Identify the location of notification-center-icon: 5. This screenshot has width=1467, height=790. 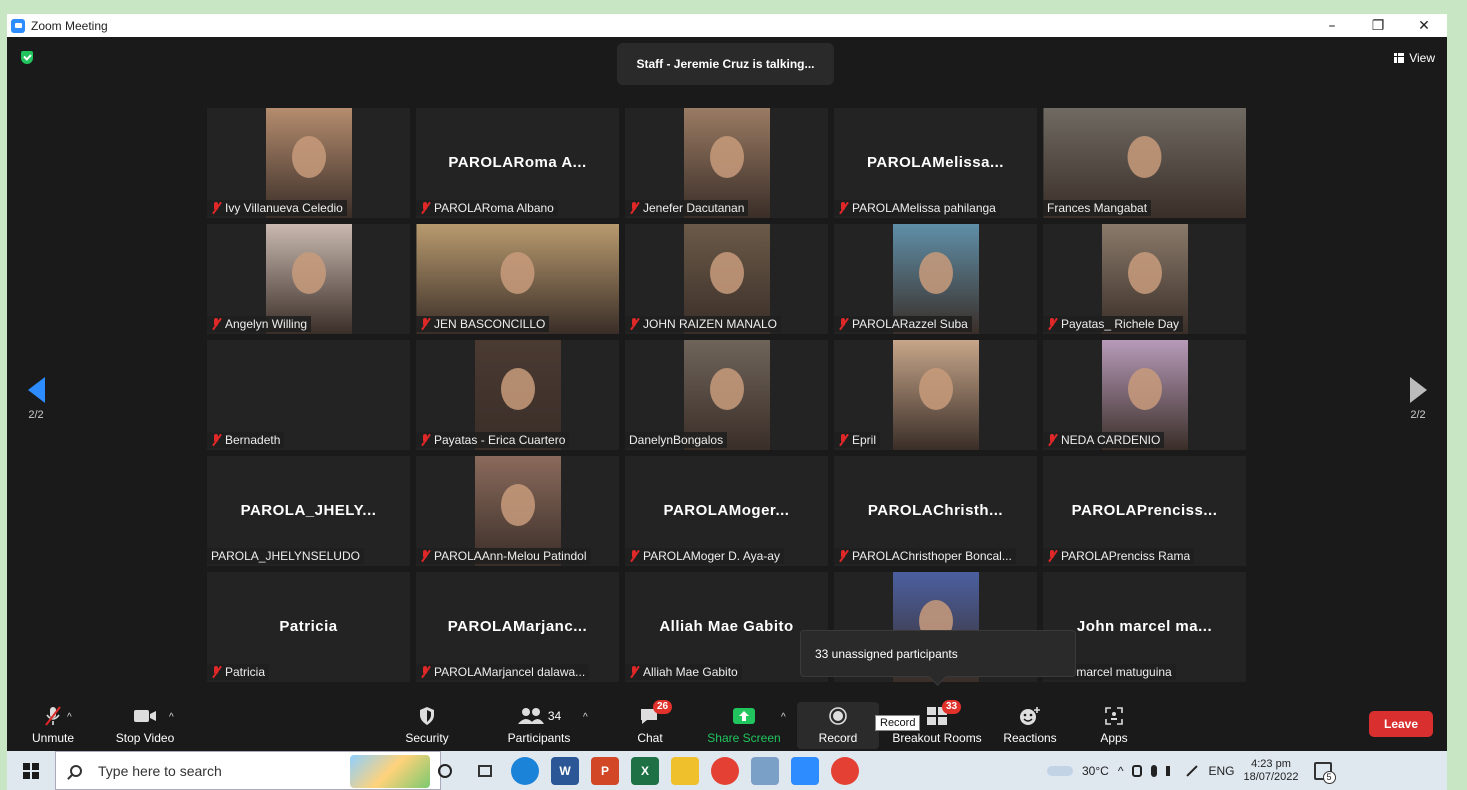
(1324, 772).